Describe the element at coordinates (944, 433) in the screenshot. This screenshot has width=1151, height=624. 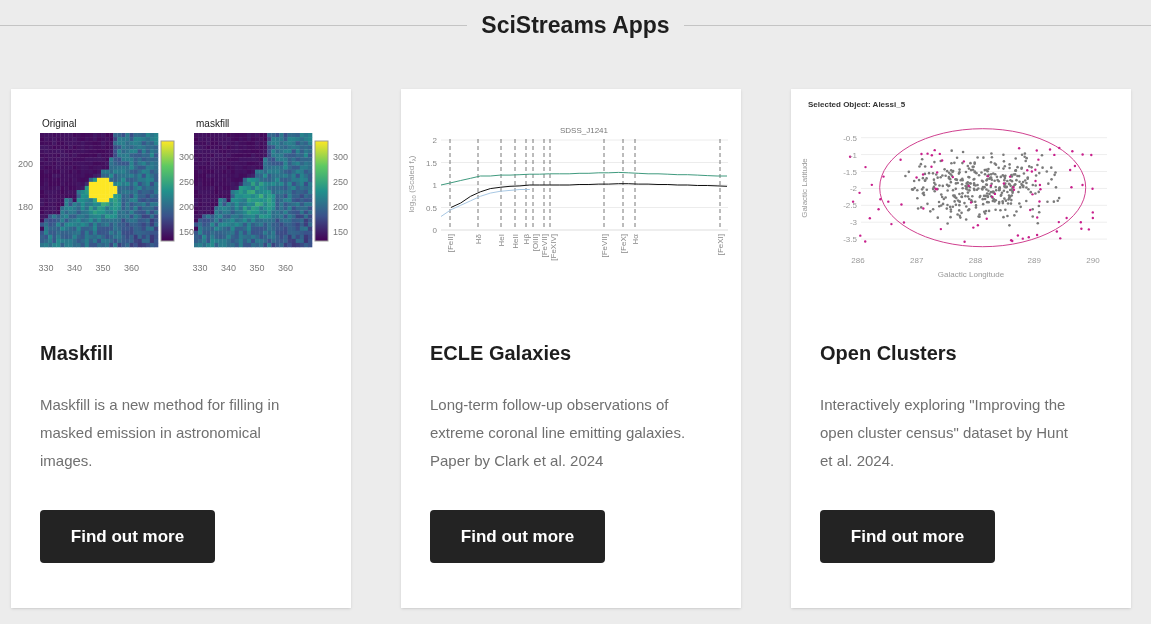
I see `card-description: Interactively exploring "Improving the open cluster census" dataset by Hunt et al. 2024.` at that location.